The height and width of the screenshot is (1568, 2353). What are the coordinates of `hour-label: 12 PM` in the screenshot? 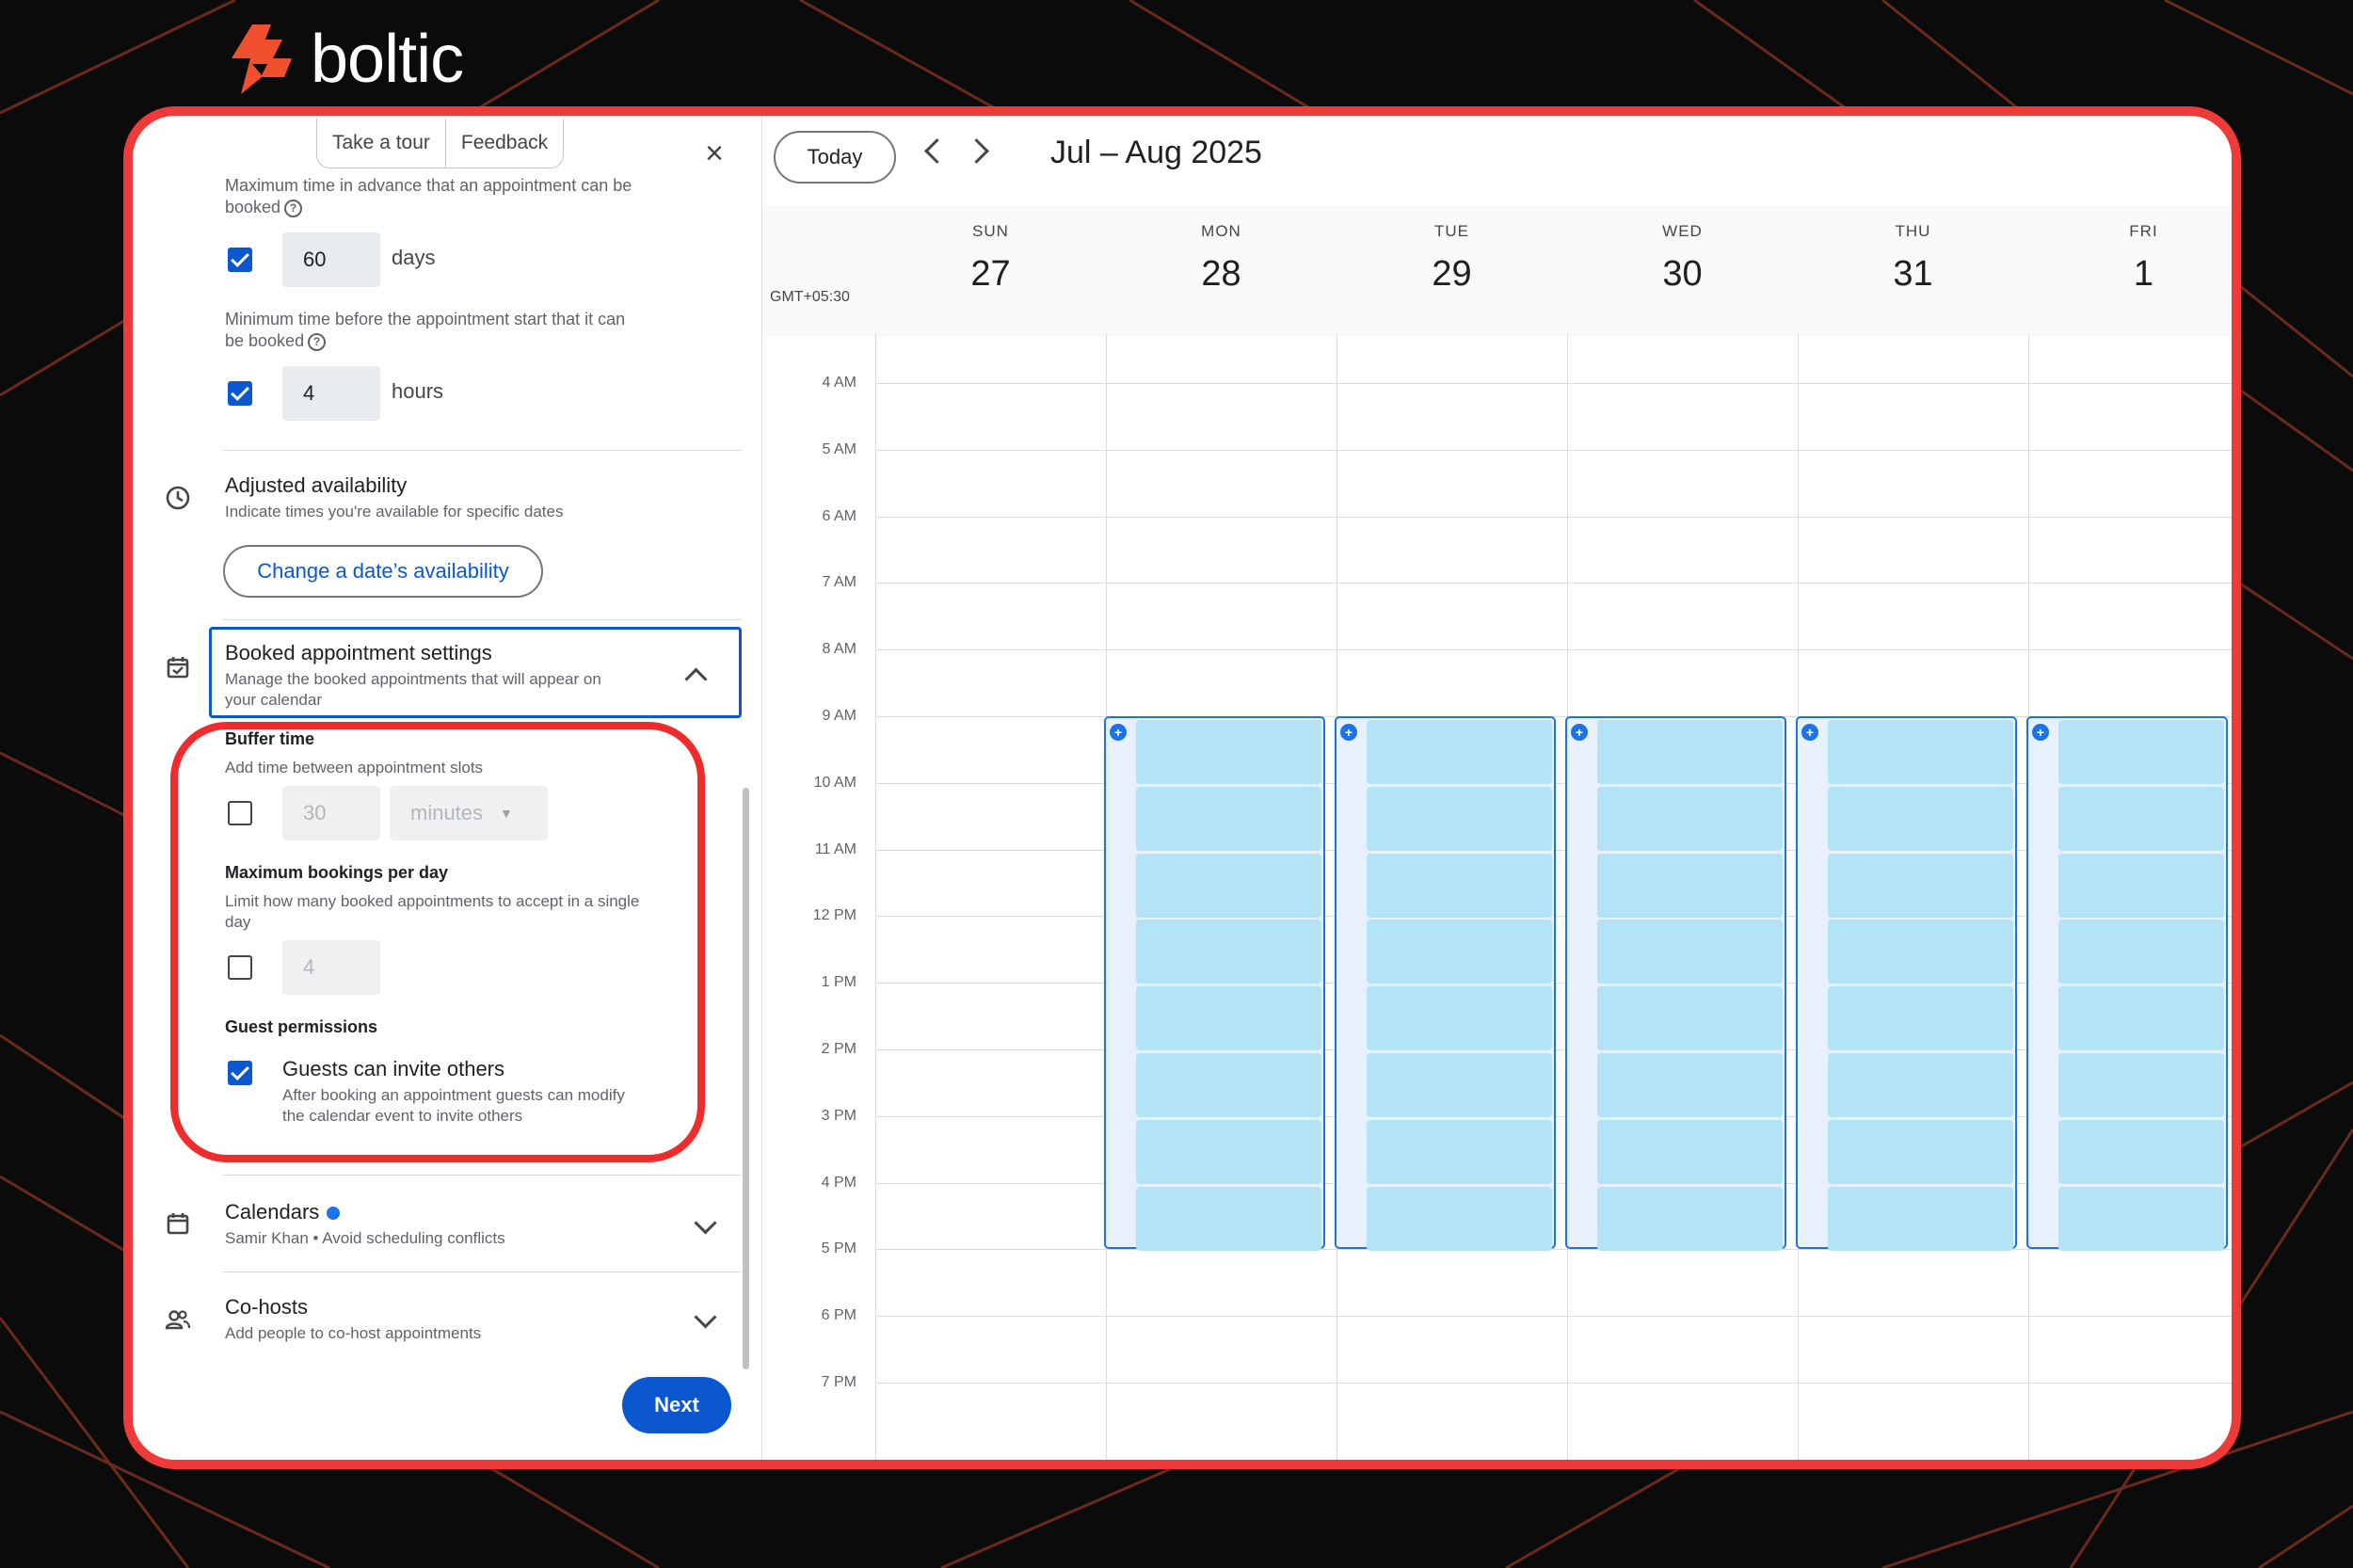 It's located at (834, 915).